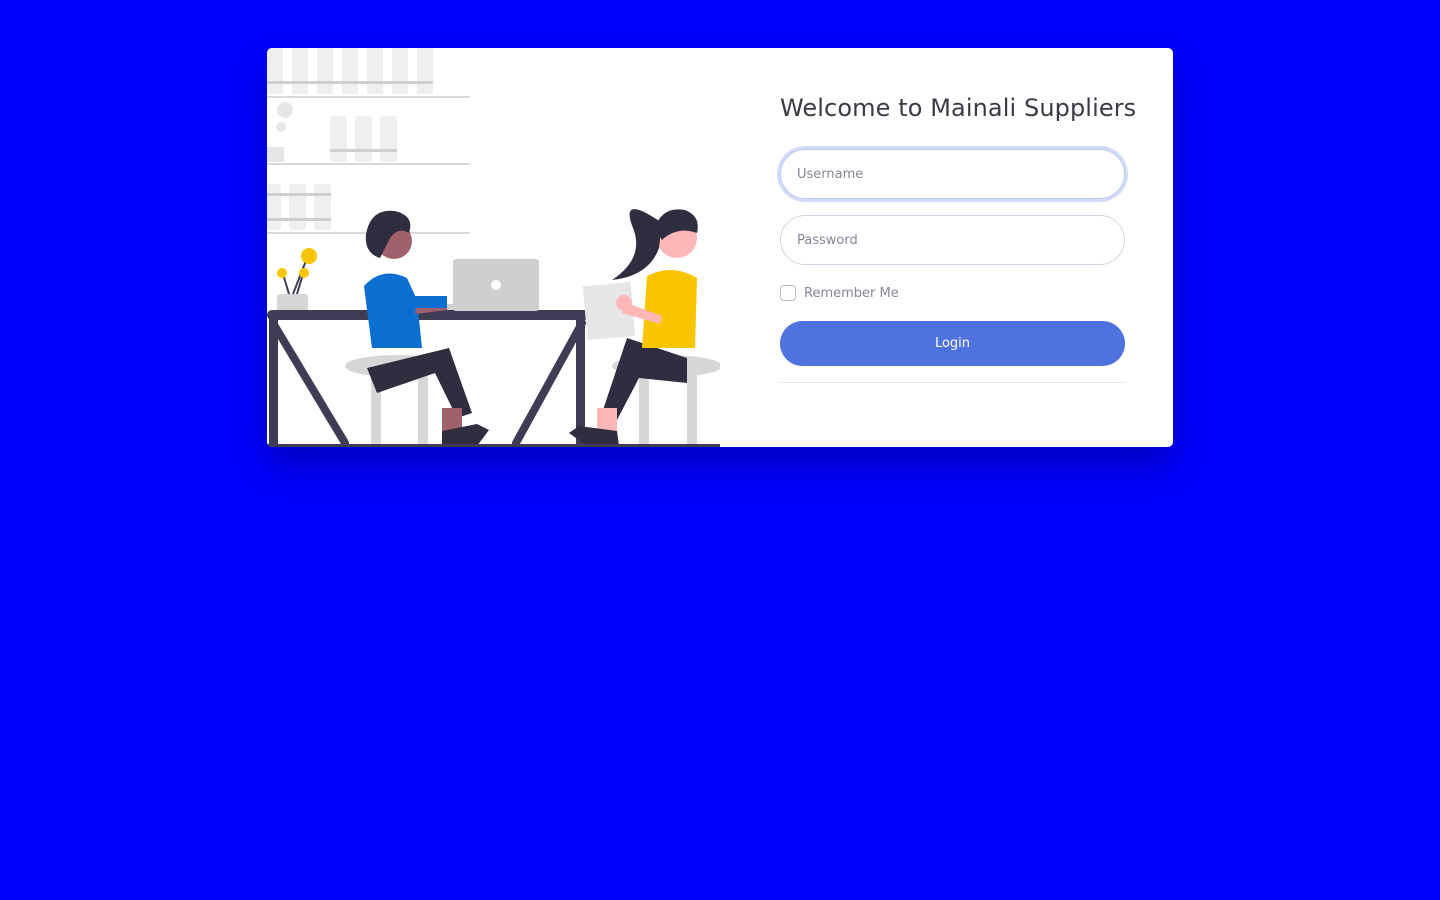 This screenshot has width=1440, height=900. Describe the element at coordinates (432, 378) in the screenshot. I see `desk` at that location.